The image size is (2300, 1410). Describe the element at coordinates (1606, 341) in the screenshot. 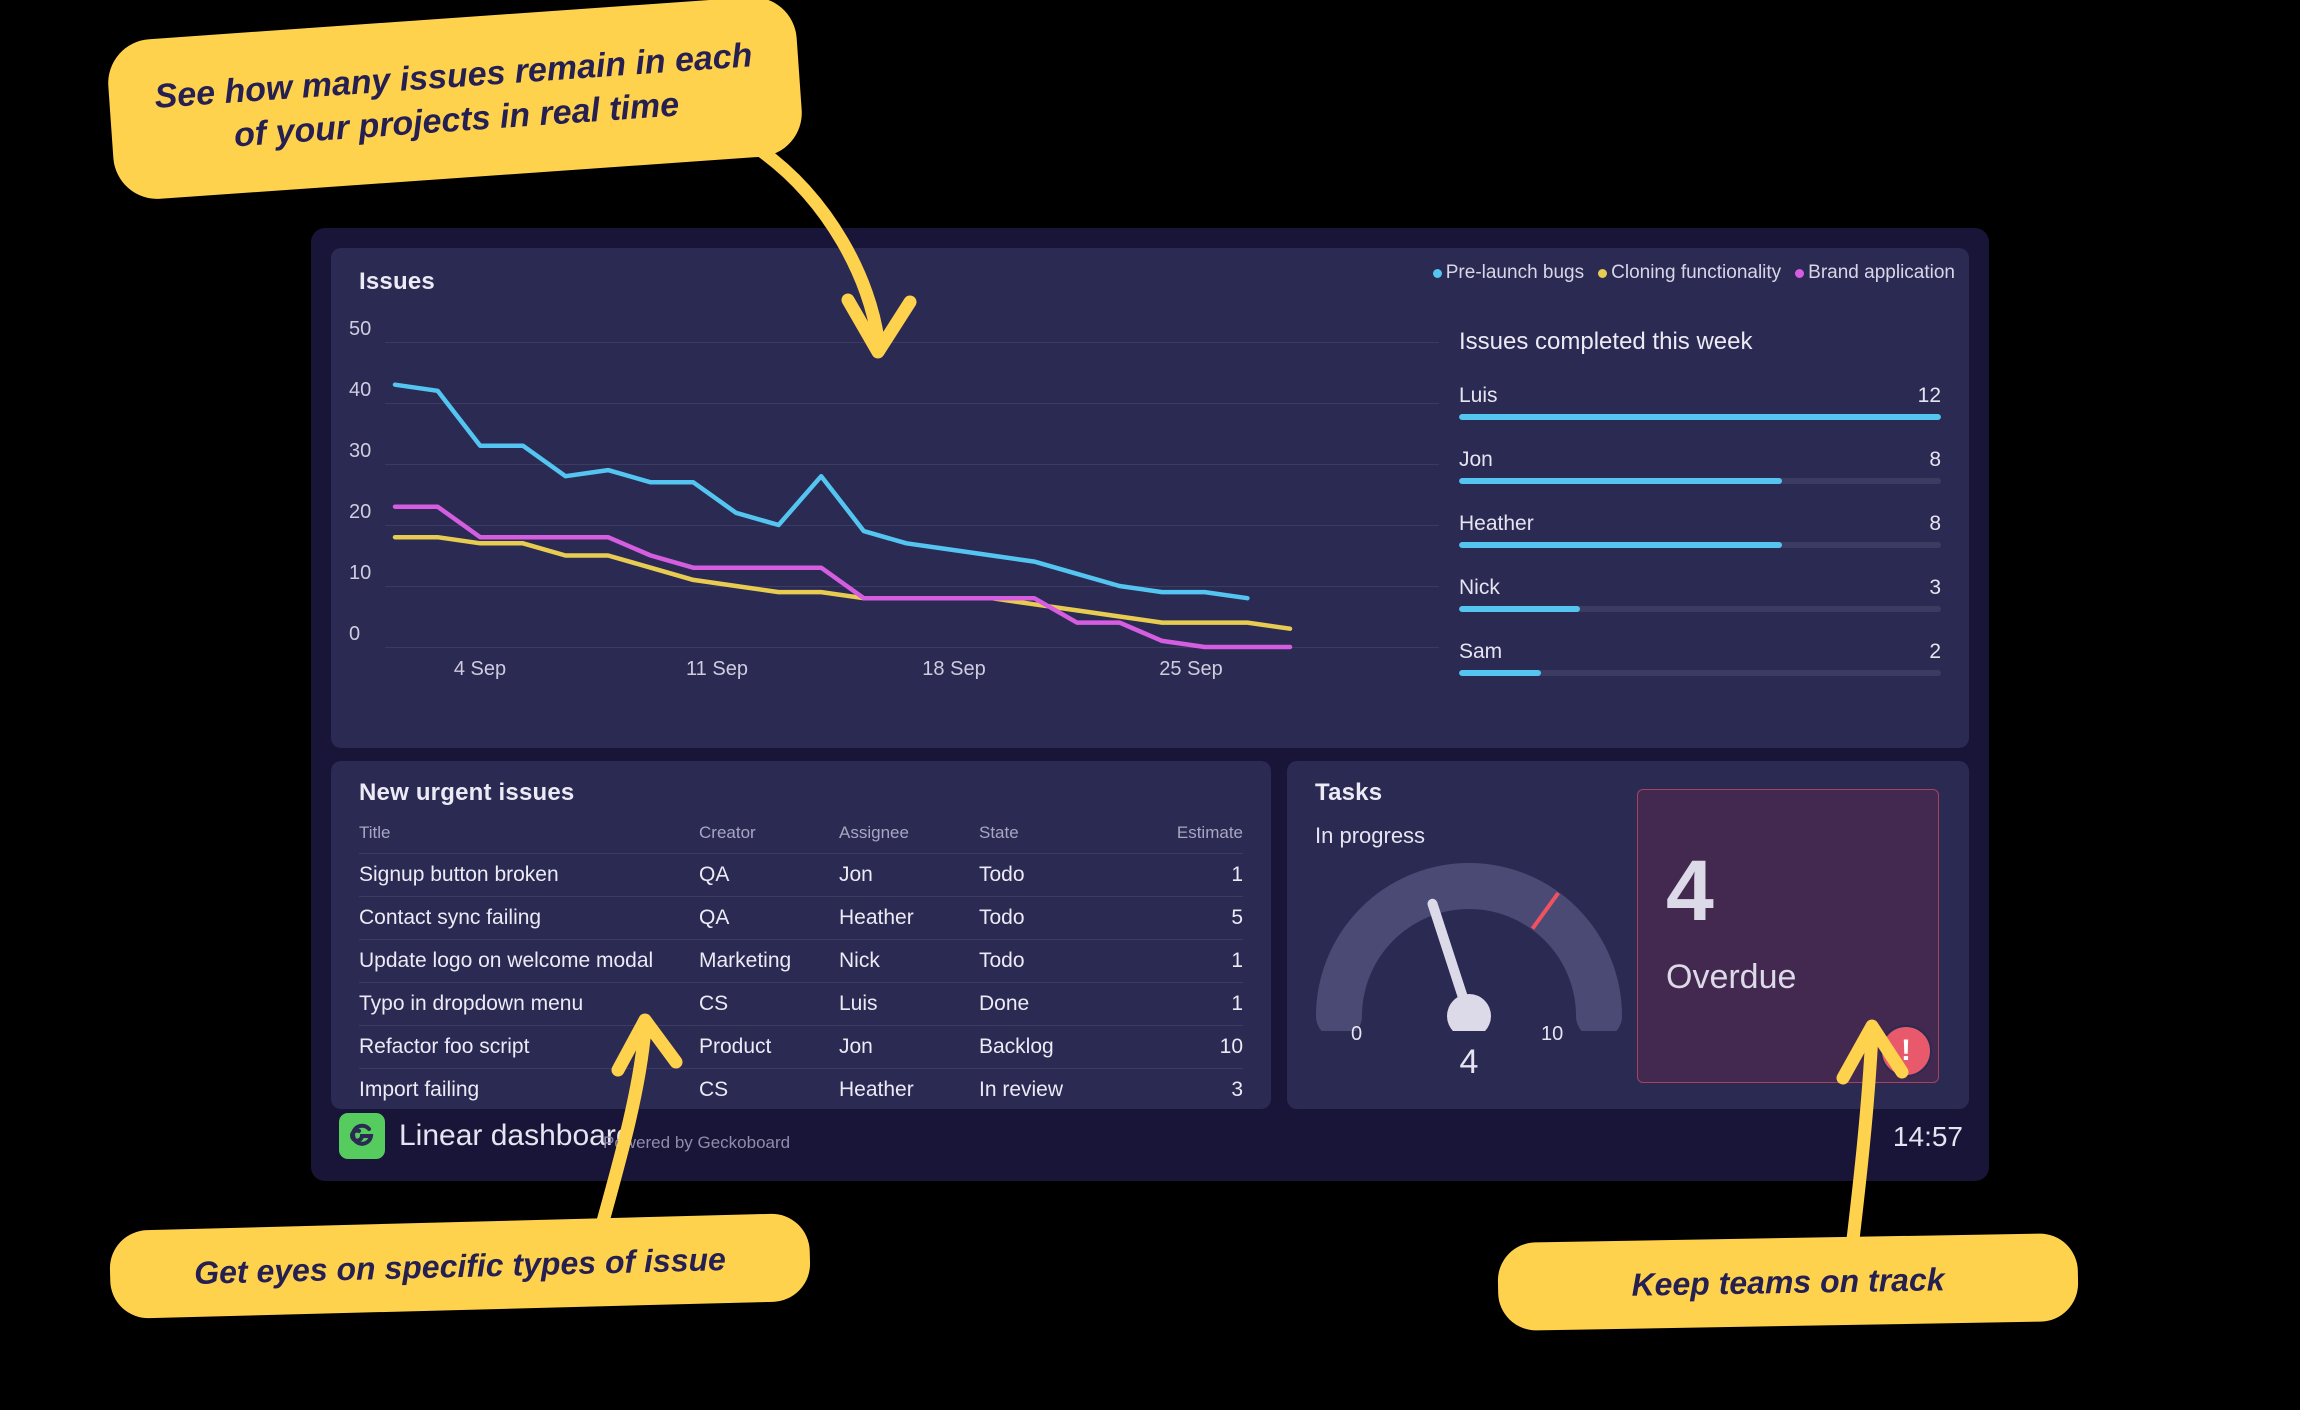

I see `issues-completed-title: Issues completed this week` at that location.